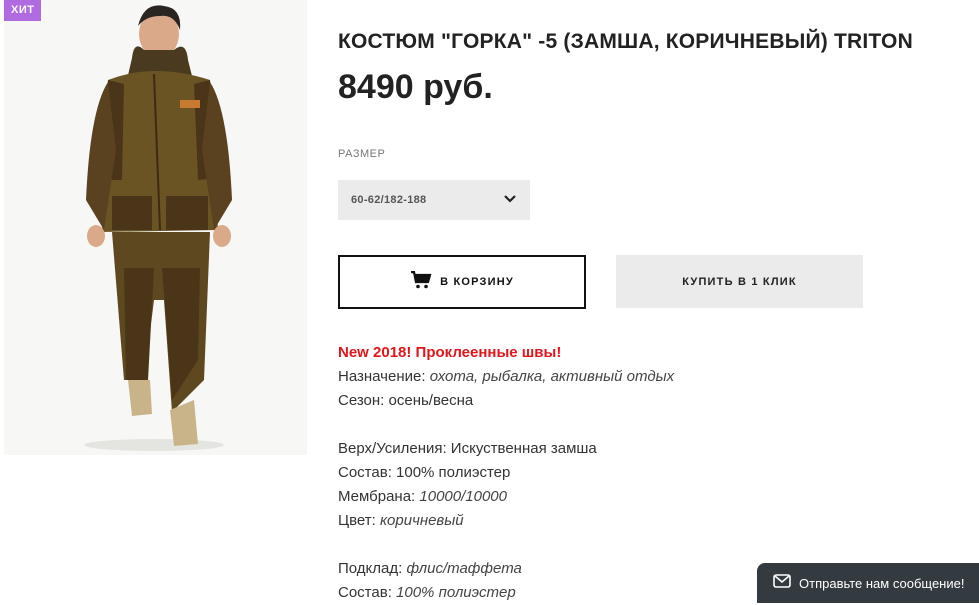 The height and width of the screenshot is (605, 979). I want to click on purpose-label: Назначение:, so click(382, 376).